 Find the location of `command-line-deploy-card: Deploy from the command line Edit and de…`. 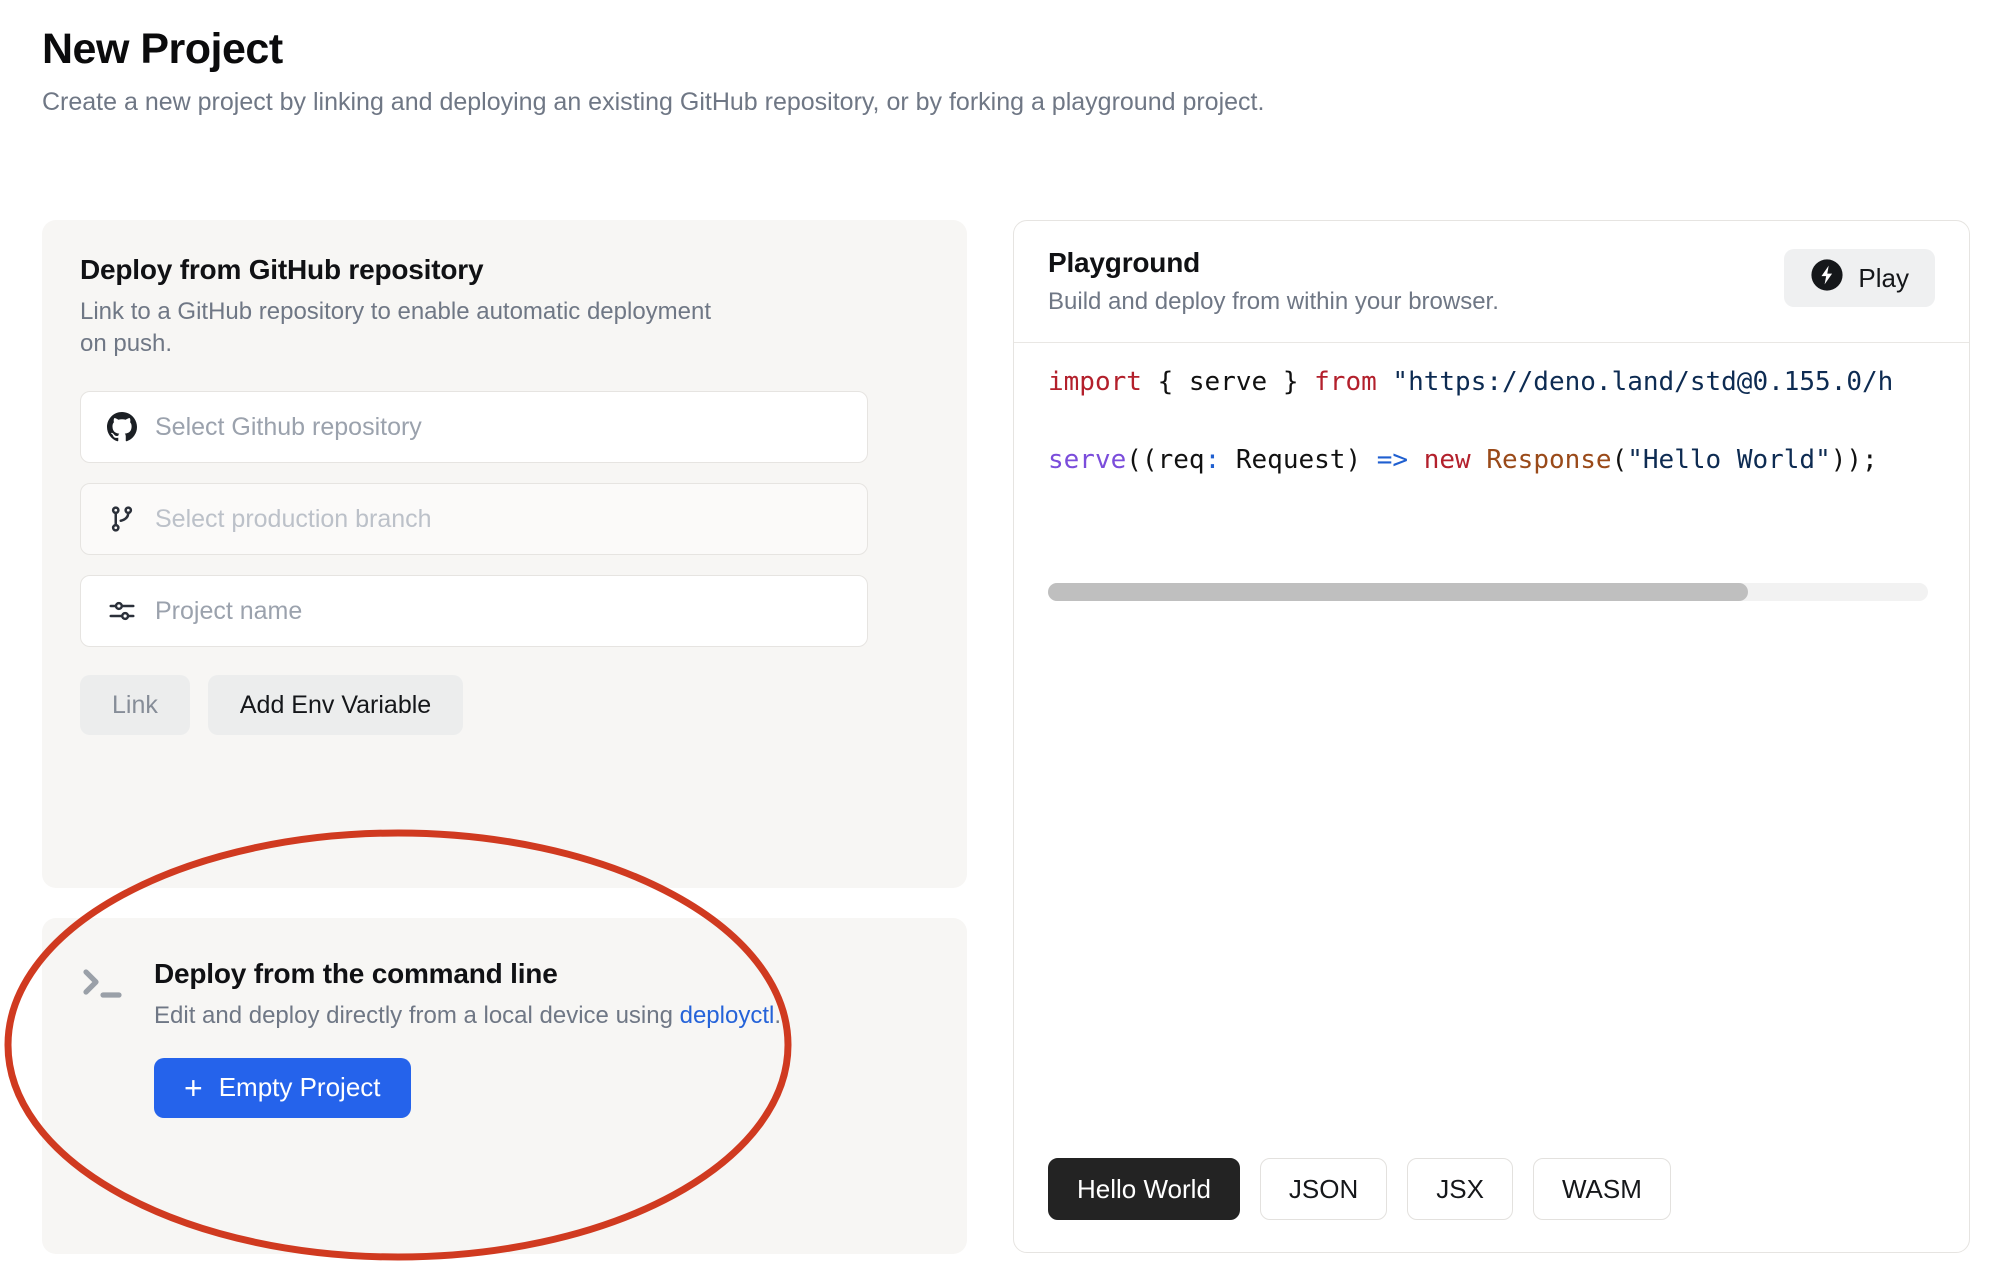

command-line-deploy-card: Deploy from the command line Edit and de… is located at coordinates (504, 1086).